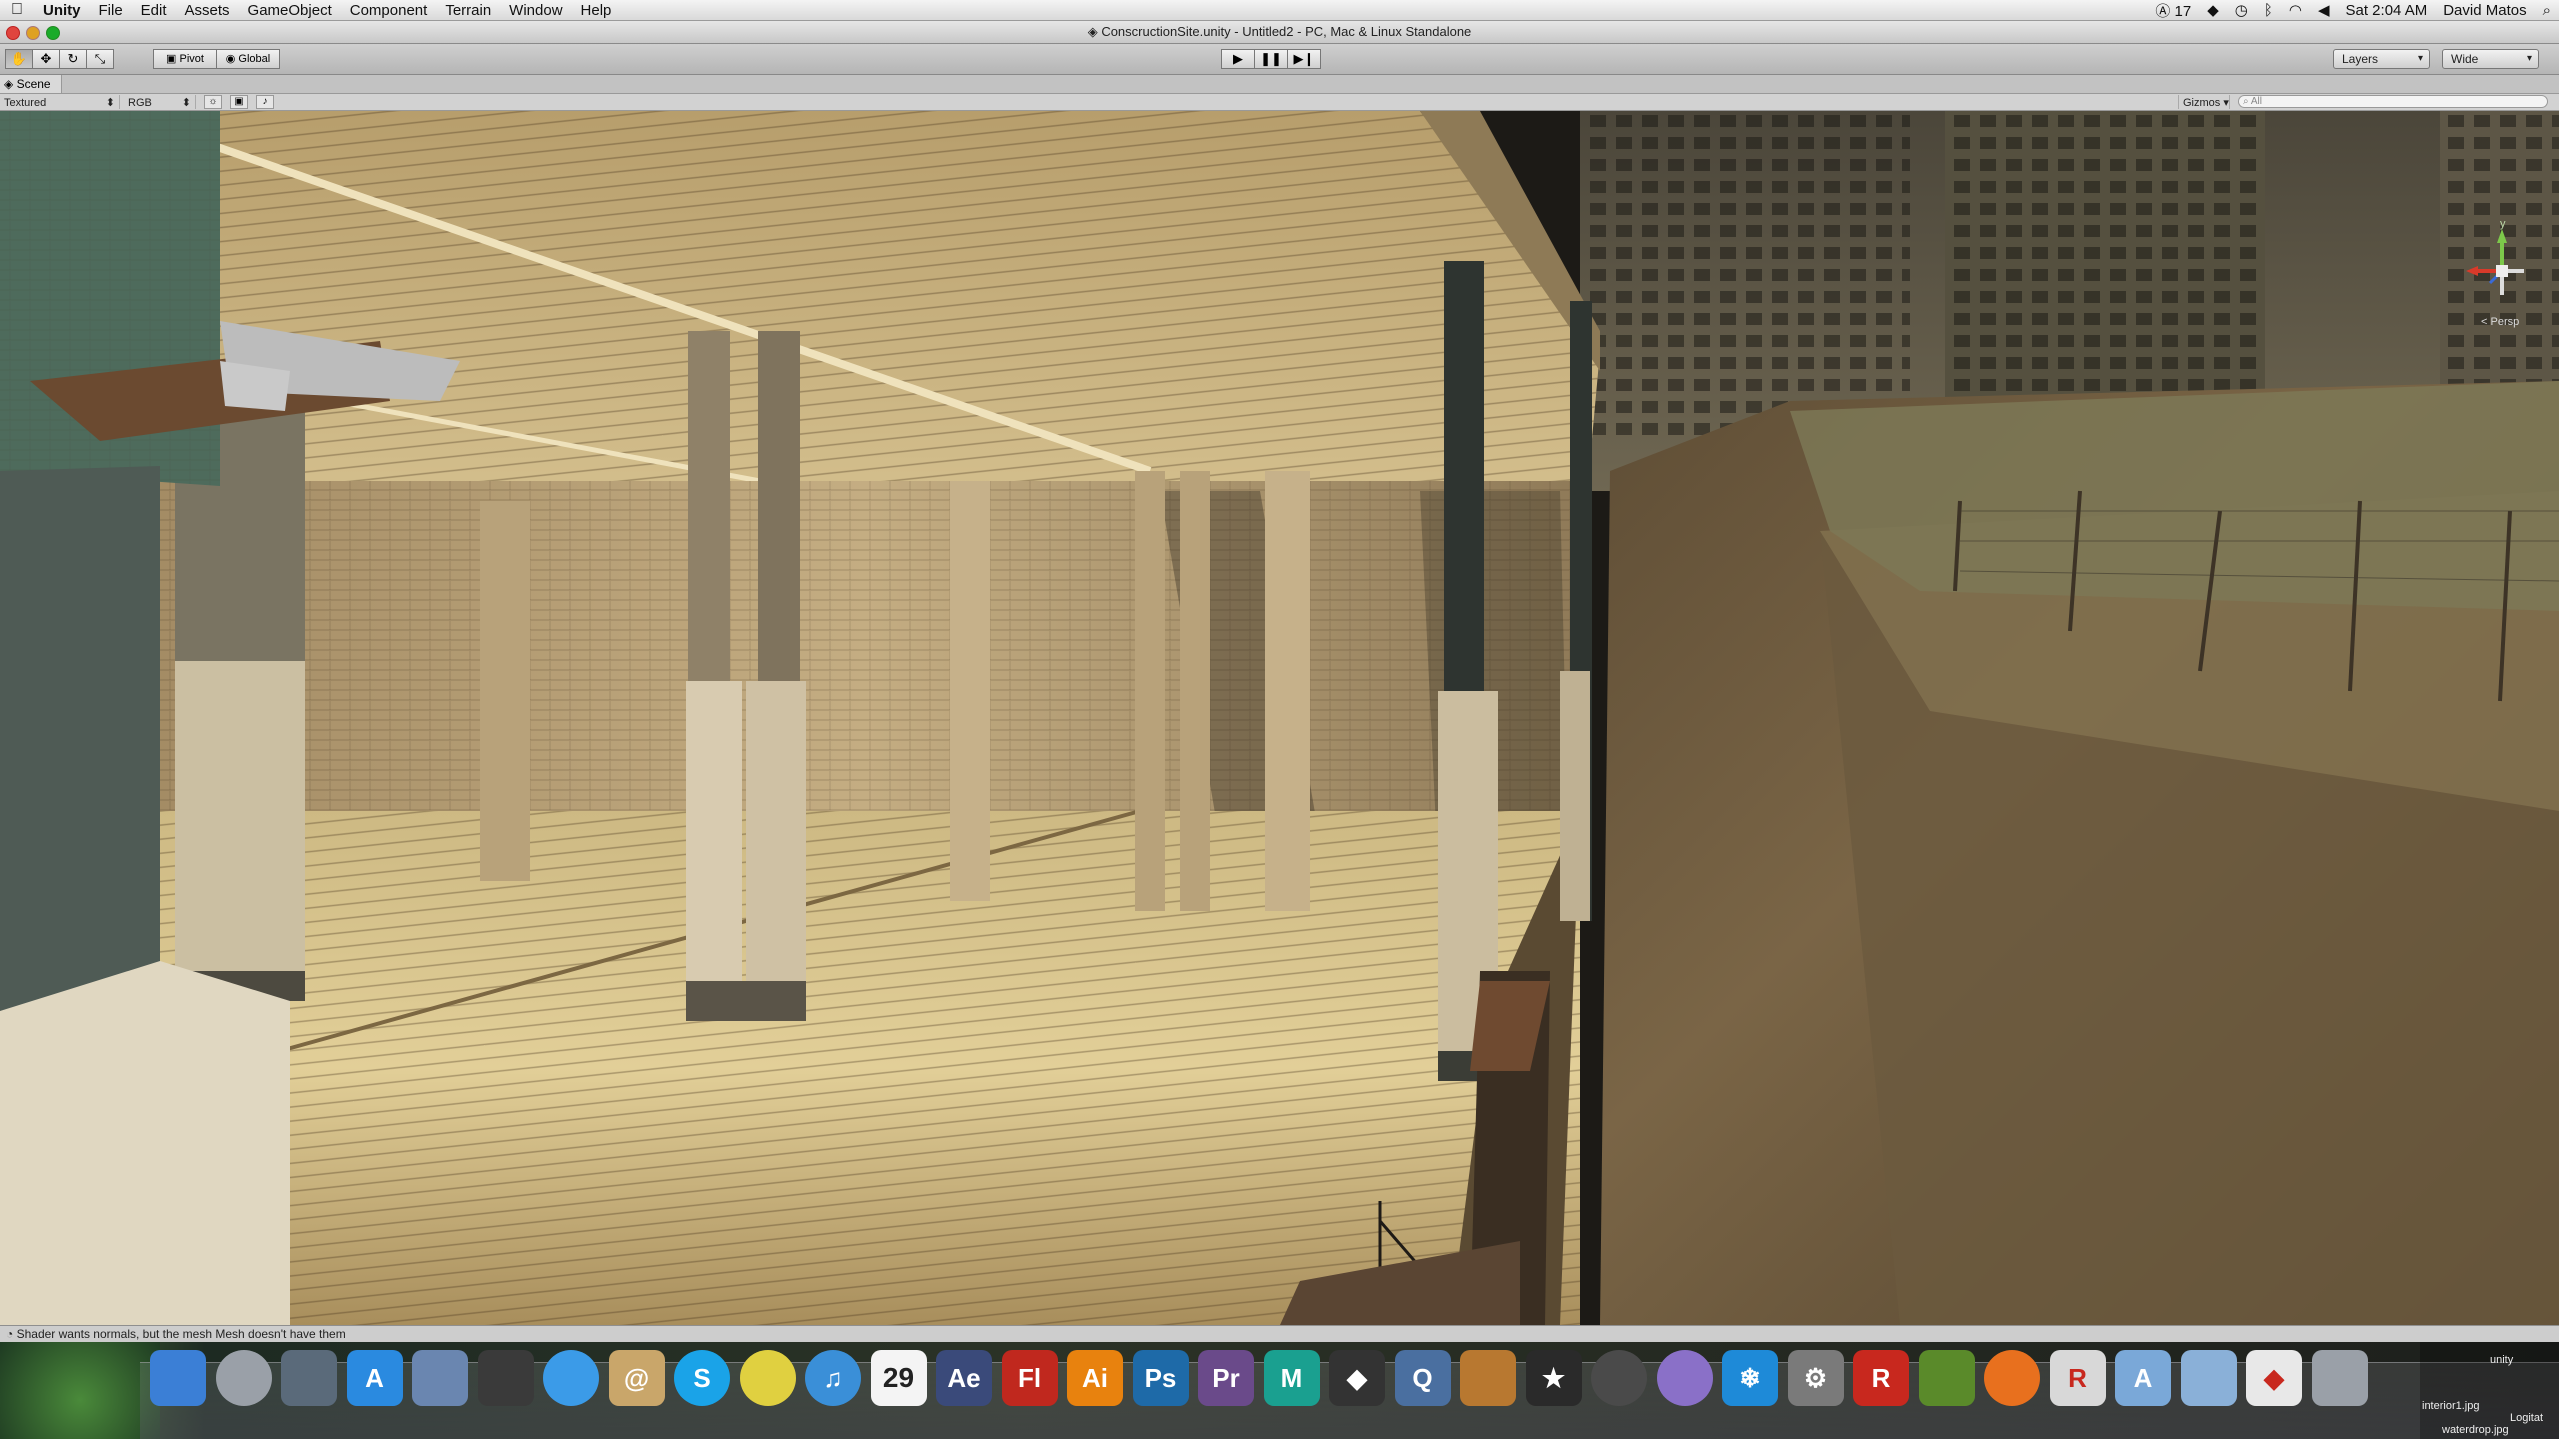  What do you see at coordinates (243, 1378) in the screenshot?
I see `launchpad-icon` at bounding box center [243, 1378].